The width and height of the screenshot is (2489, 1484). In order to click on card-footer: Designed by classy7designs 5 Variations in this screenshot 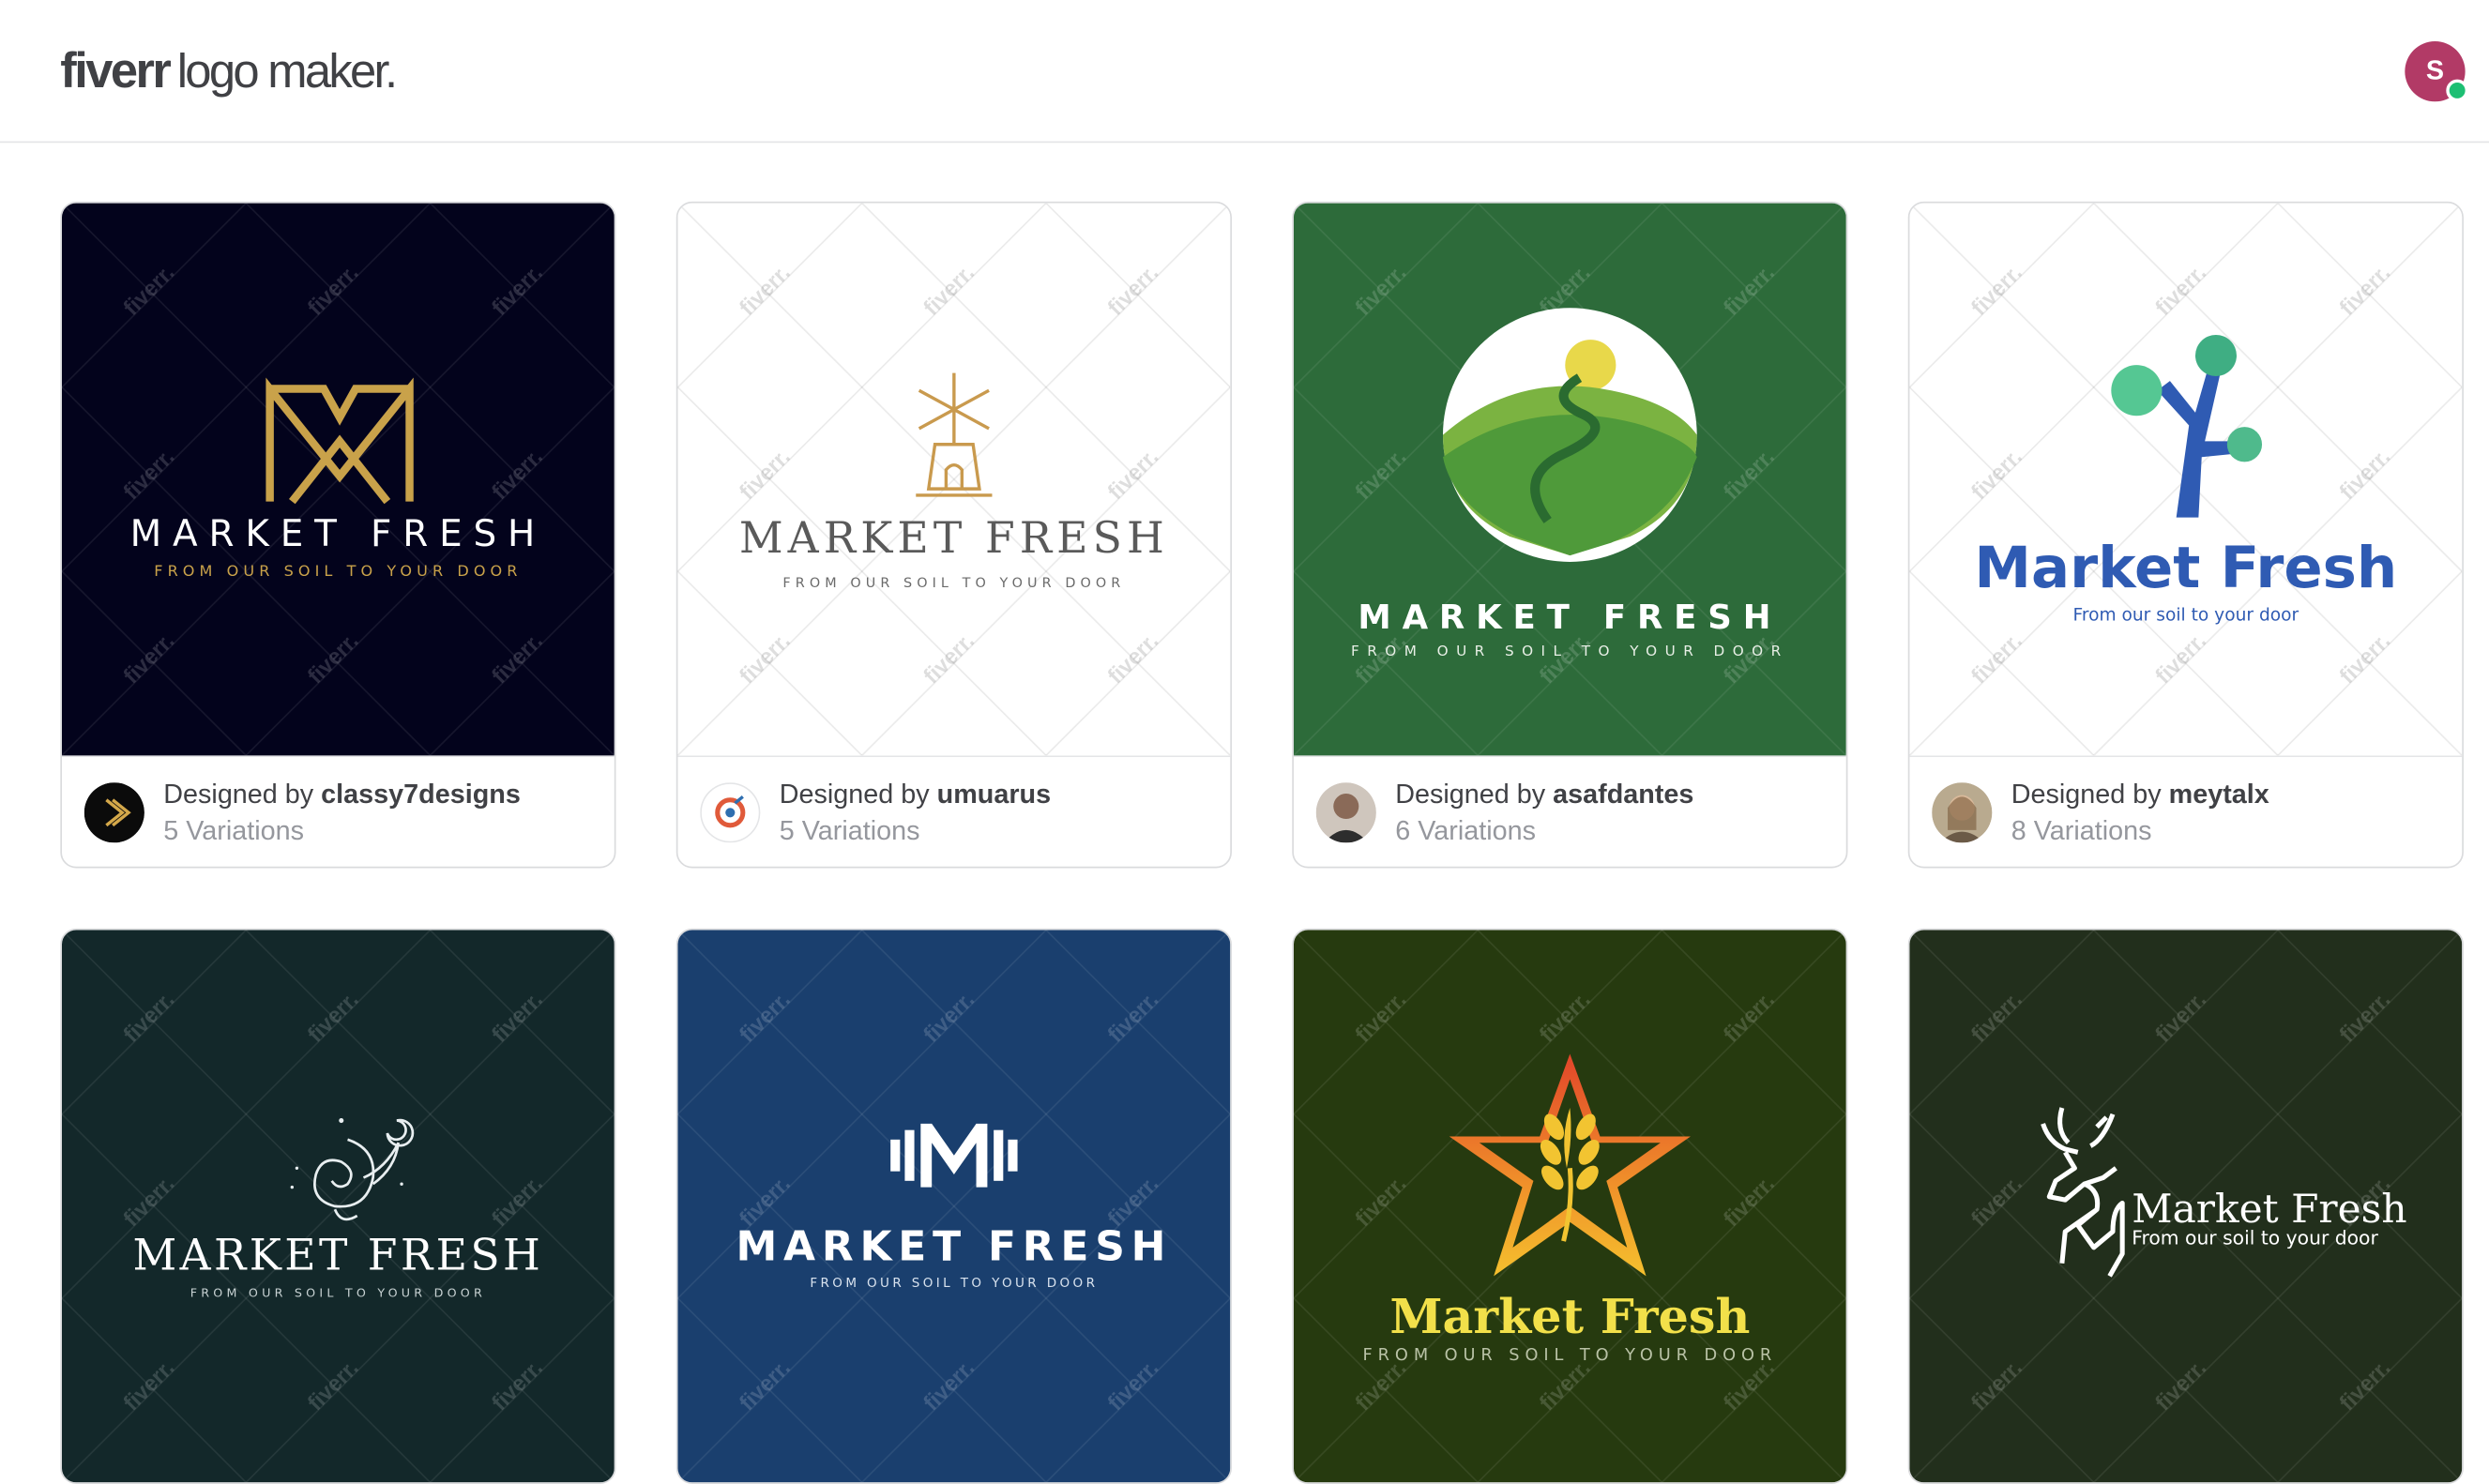, I will do `click(338, 810)`.